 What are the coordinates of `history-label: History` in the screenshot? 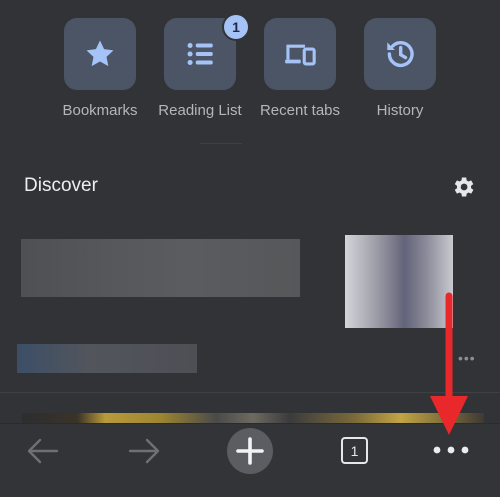 It's located at (400, 110).